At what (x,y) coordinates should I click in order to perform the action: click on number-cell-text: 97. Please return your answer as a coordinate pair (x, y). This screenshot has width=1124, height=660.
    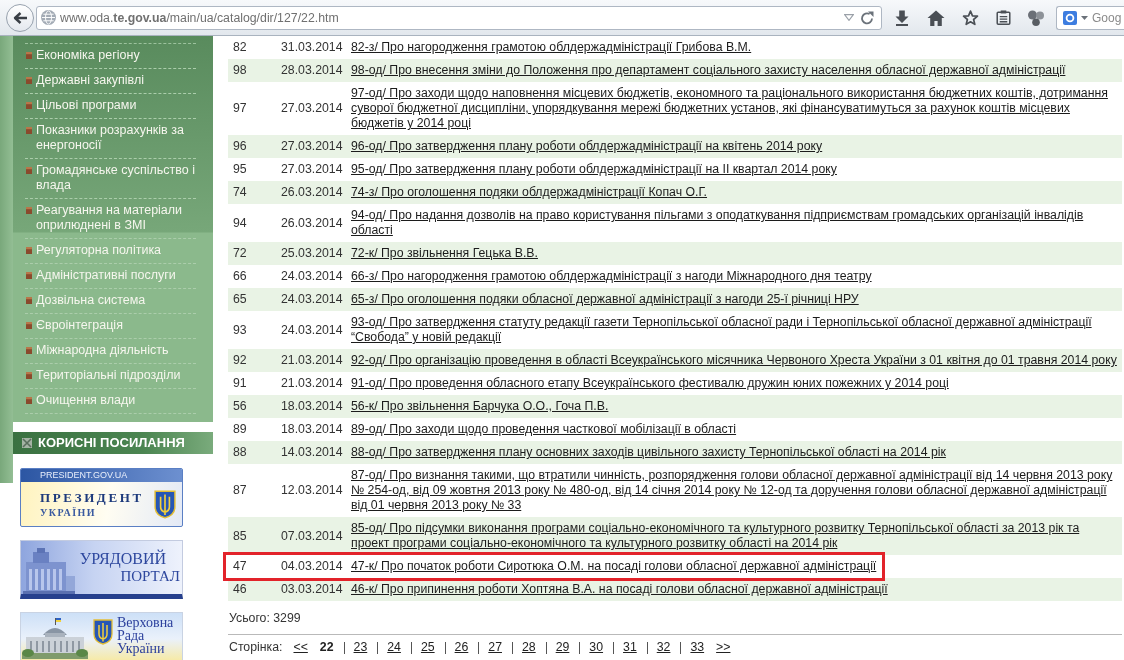
    Looking at the image, I should click on (240, 108).